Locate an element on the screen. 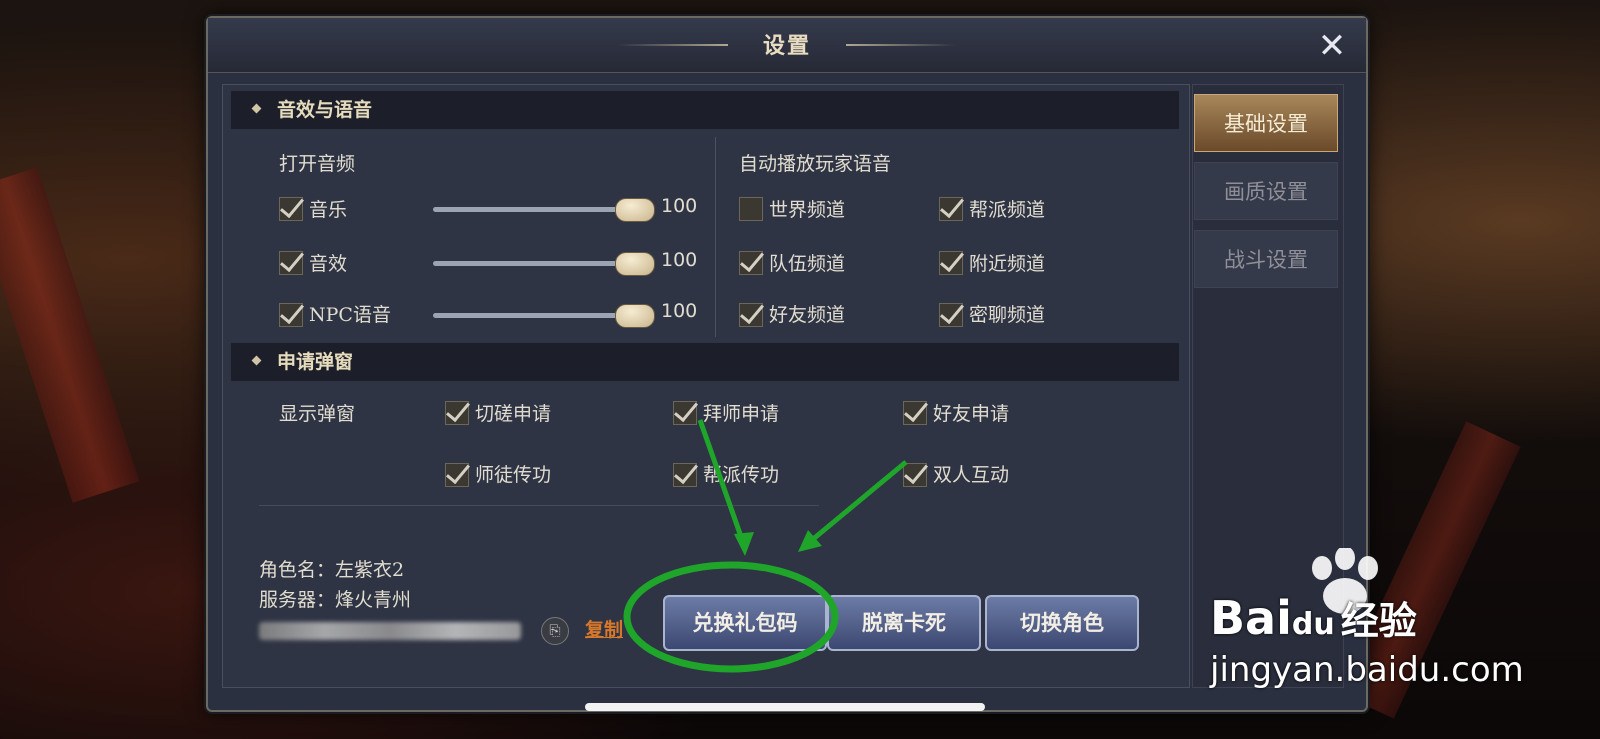 The image size is (1600, 739). watermark-cn: 经验 is located at coordinates (1378, 621).